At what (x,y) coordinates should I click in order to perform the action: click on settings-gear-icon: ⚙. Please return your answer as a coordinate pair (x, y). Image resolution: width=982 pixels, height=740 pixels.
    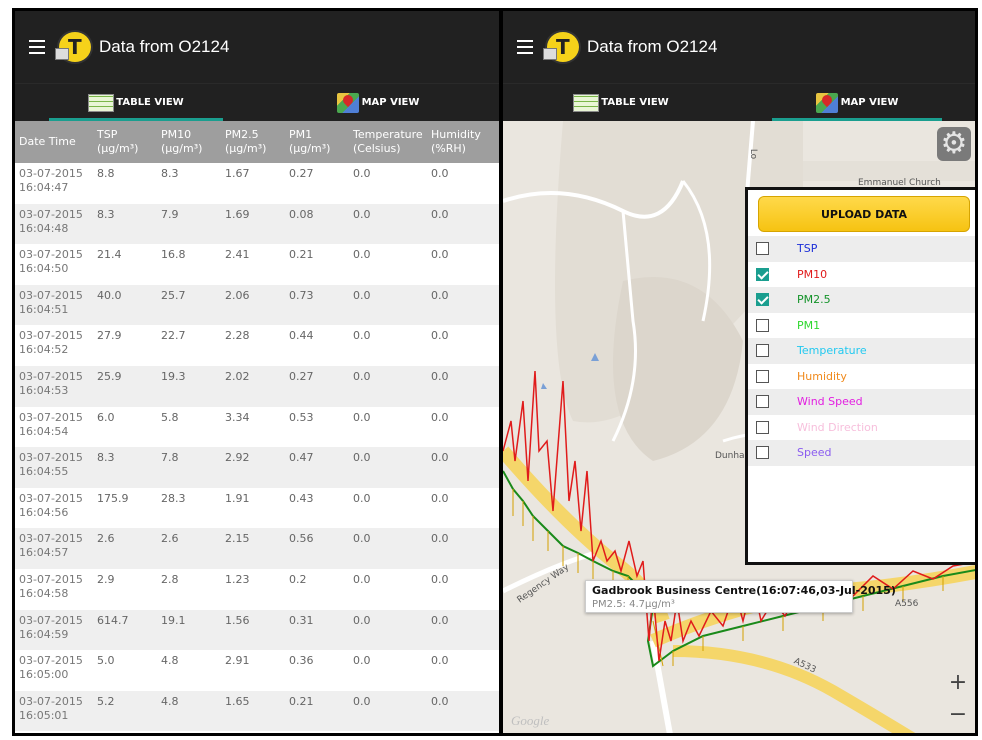
    Looking at the image, I should click on (954, 144).